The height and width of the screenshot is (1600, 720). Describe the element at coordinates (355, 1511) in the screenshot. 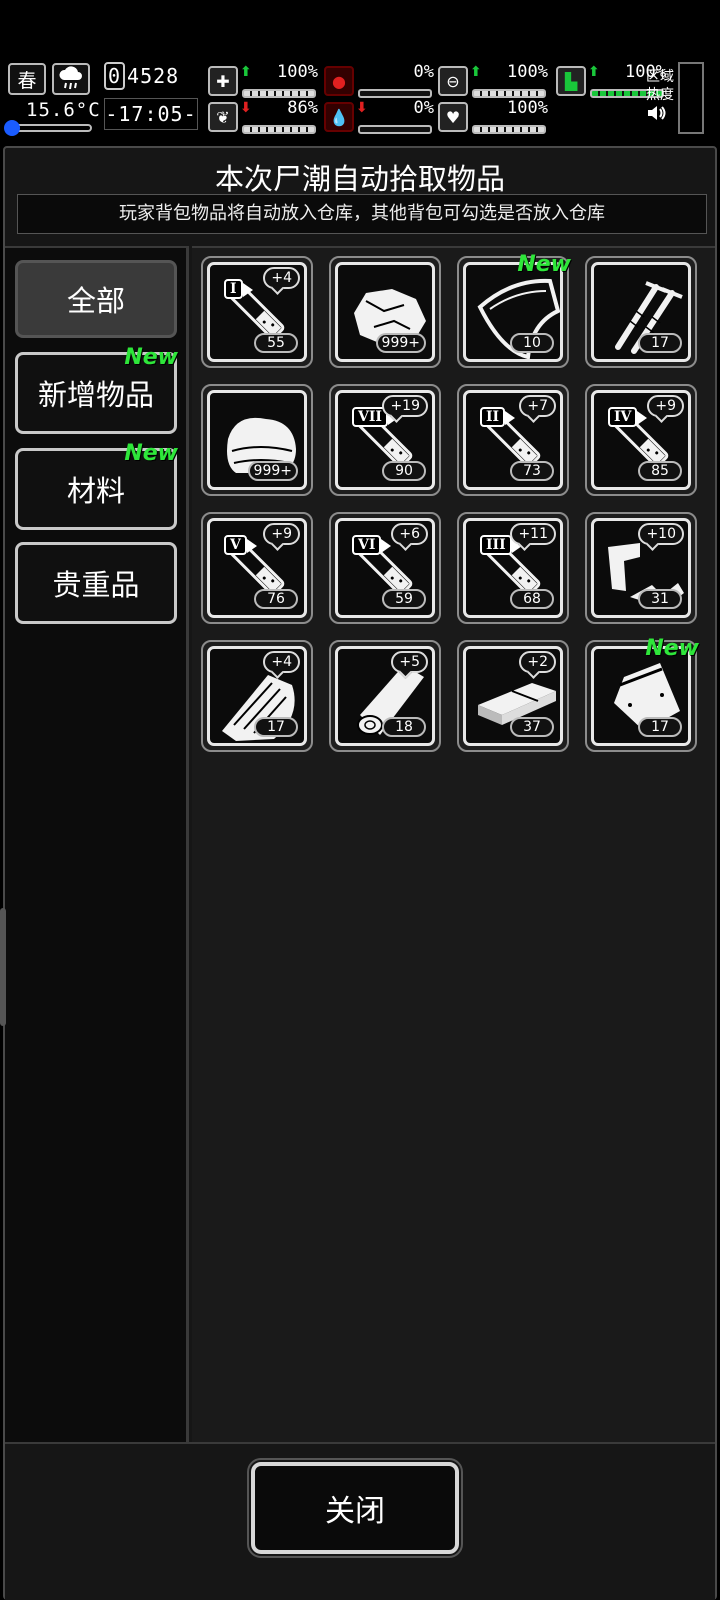

I see `close-button-label: 关闭` at that location.